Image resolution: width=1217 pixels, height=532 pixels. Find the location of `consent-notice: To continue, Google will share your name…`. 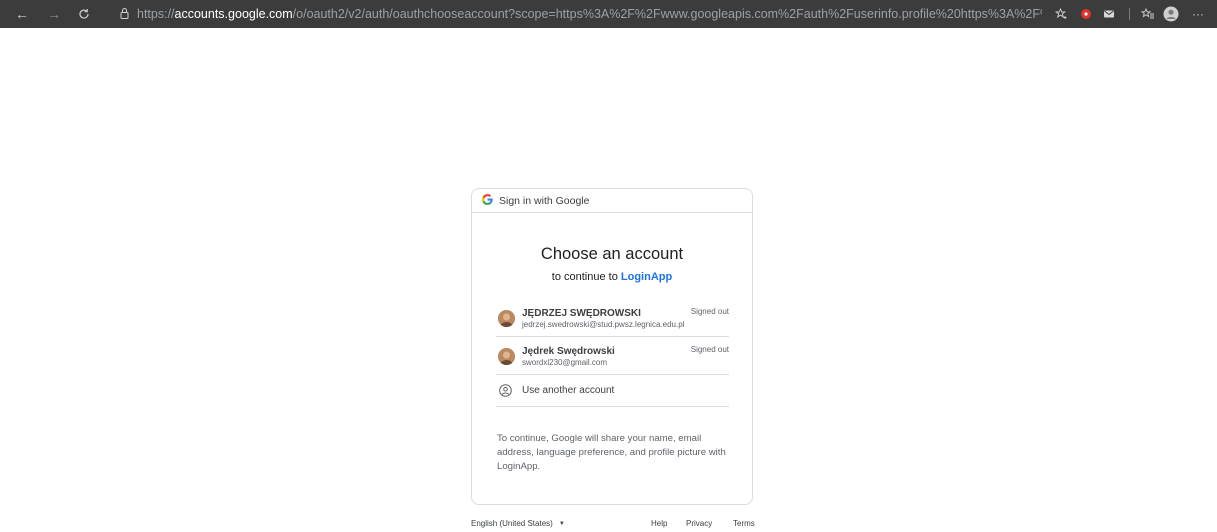

consent-notice: To continue, Google will share your name… is located at coordinates (611, 452).